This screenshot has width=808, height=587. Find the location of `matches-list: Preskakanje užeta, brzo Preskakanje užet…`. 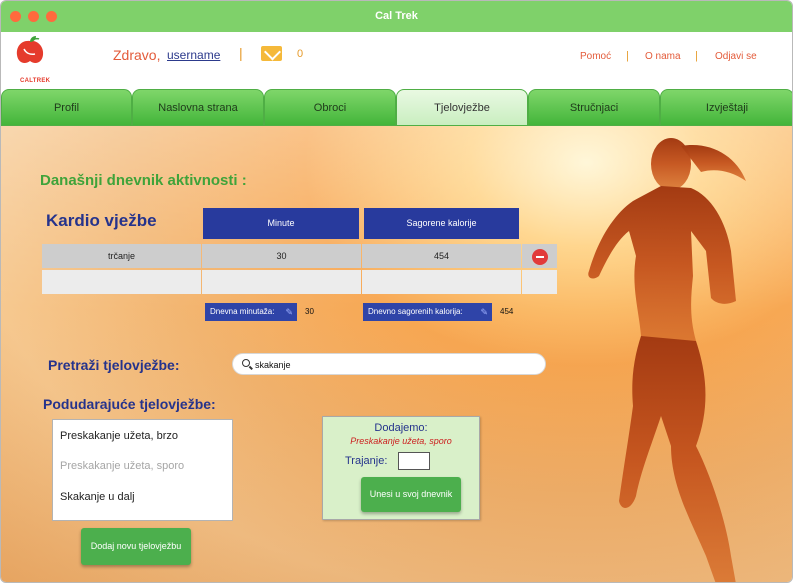

matches-list: Preskakanje užeta, brzo Preskakanje užet… is located at coordinates (142, 470).